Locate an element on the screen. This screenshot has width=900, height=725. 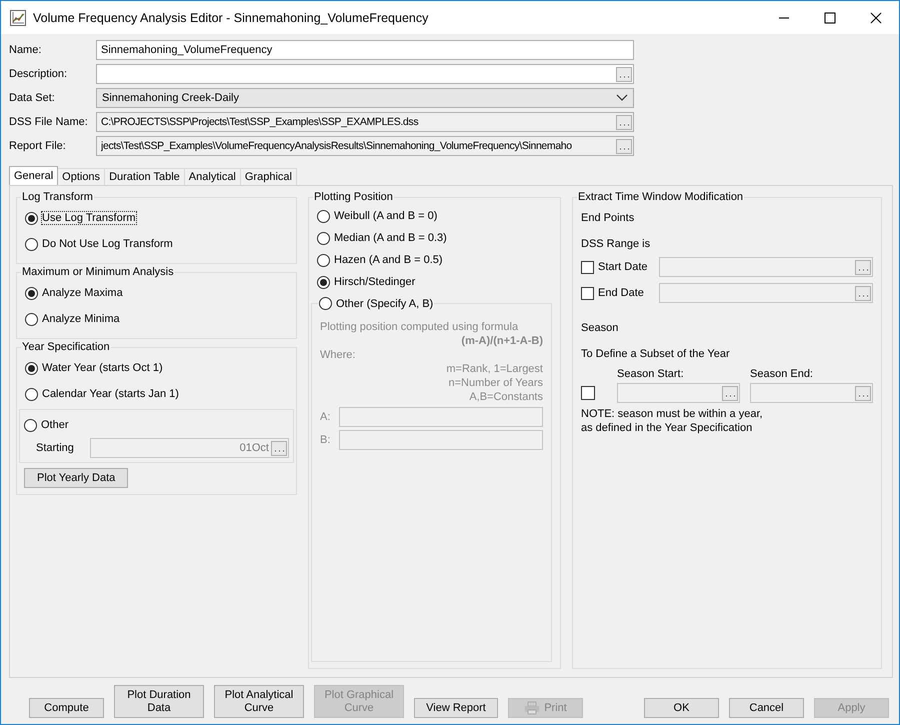
formula-note: Where: is located at coordinates (338, 355).